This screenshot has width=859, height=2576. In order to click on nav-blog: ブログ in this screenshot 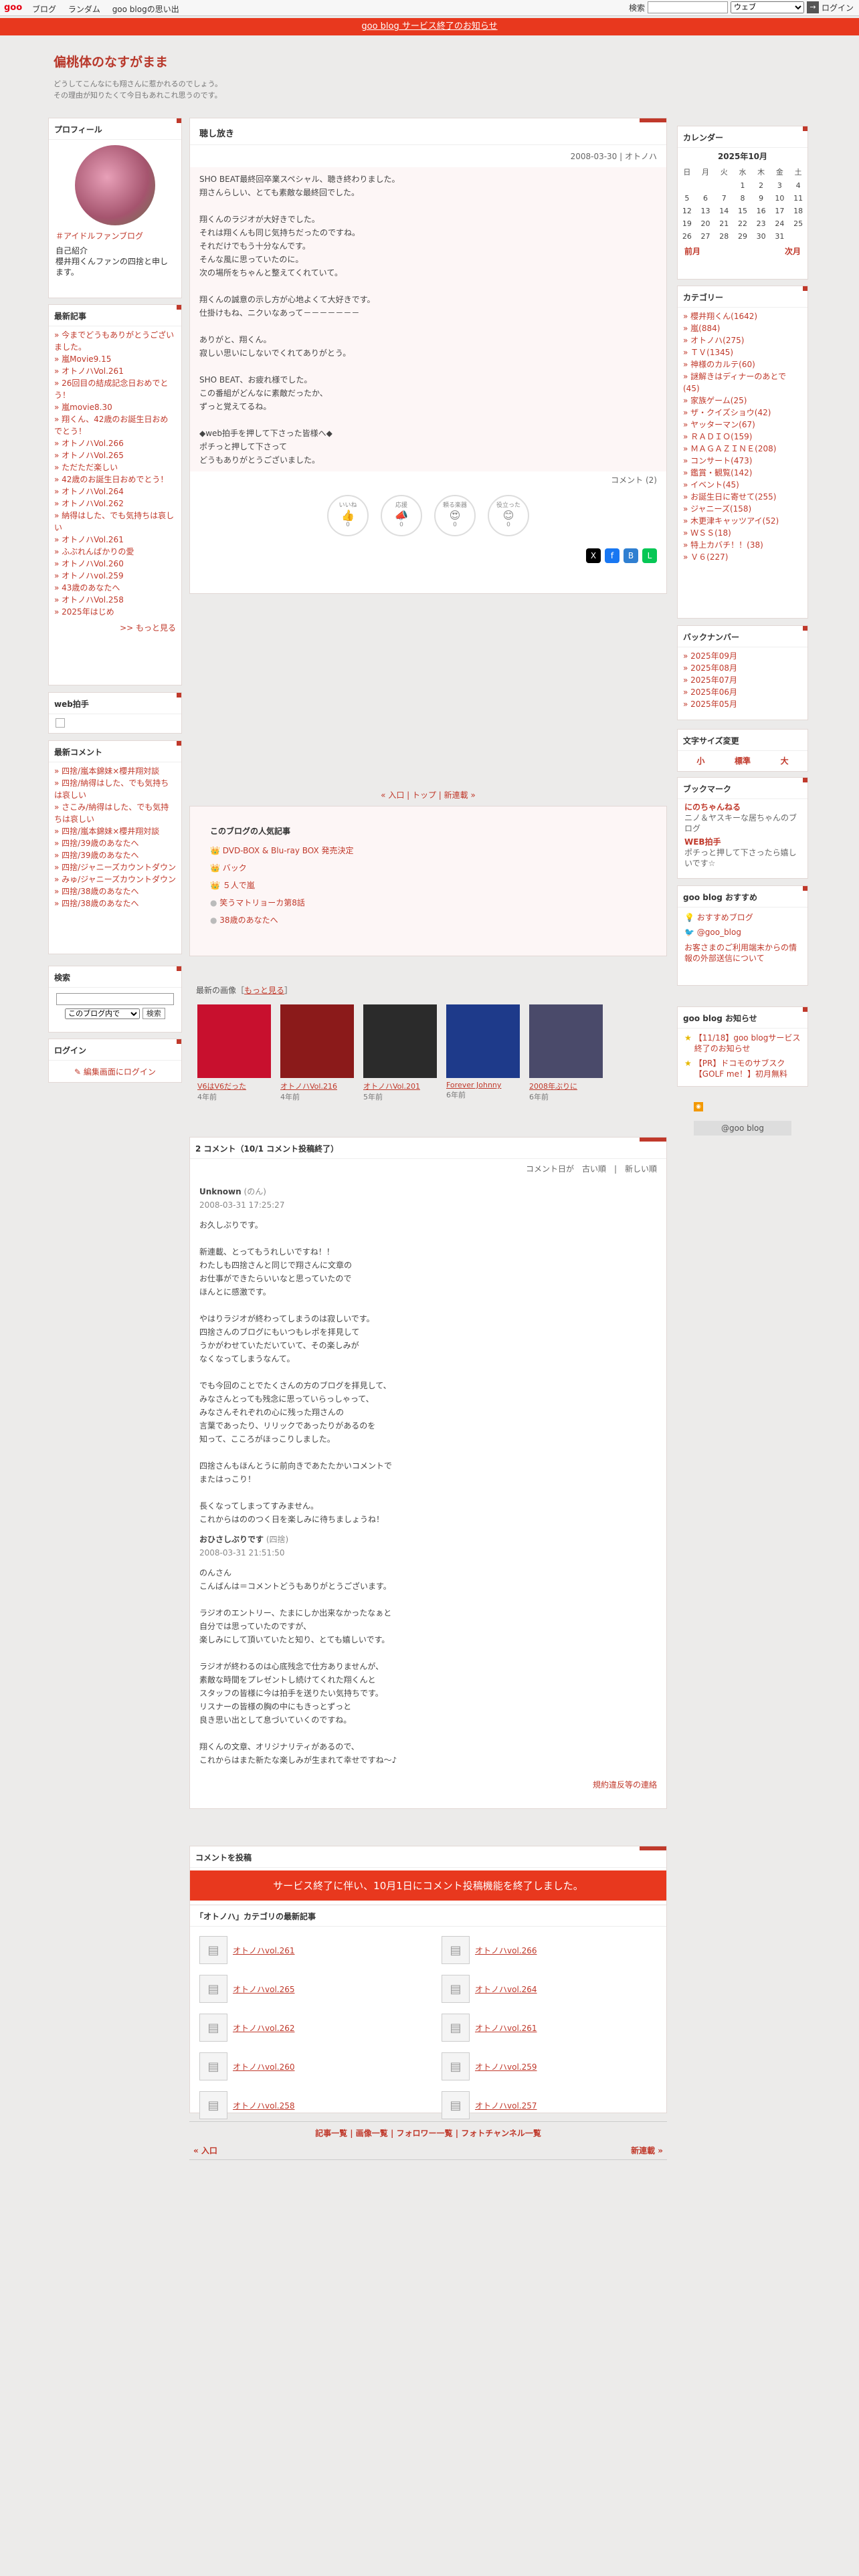, I will do `click(44, 9)`.